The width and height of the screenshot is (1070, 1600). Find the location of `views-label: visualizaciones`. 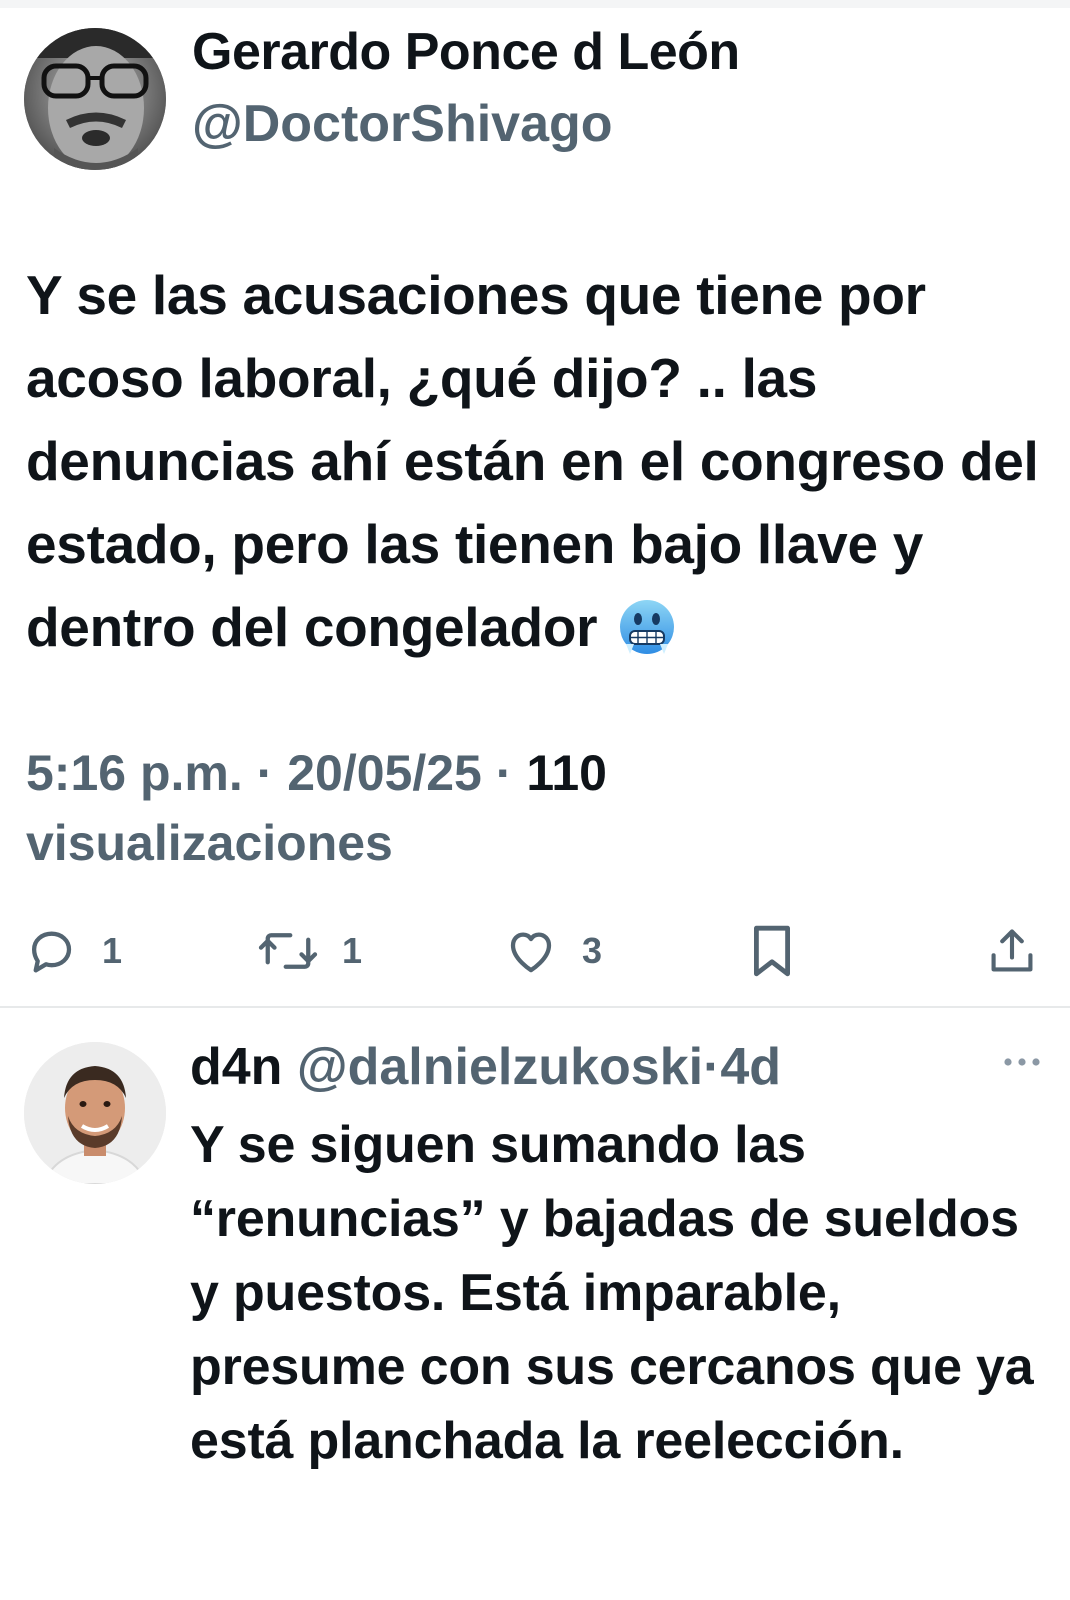

views-label: visualizaciones is located at coordinates (209, 843).